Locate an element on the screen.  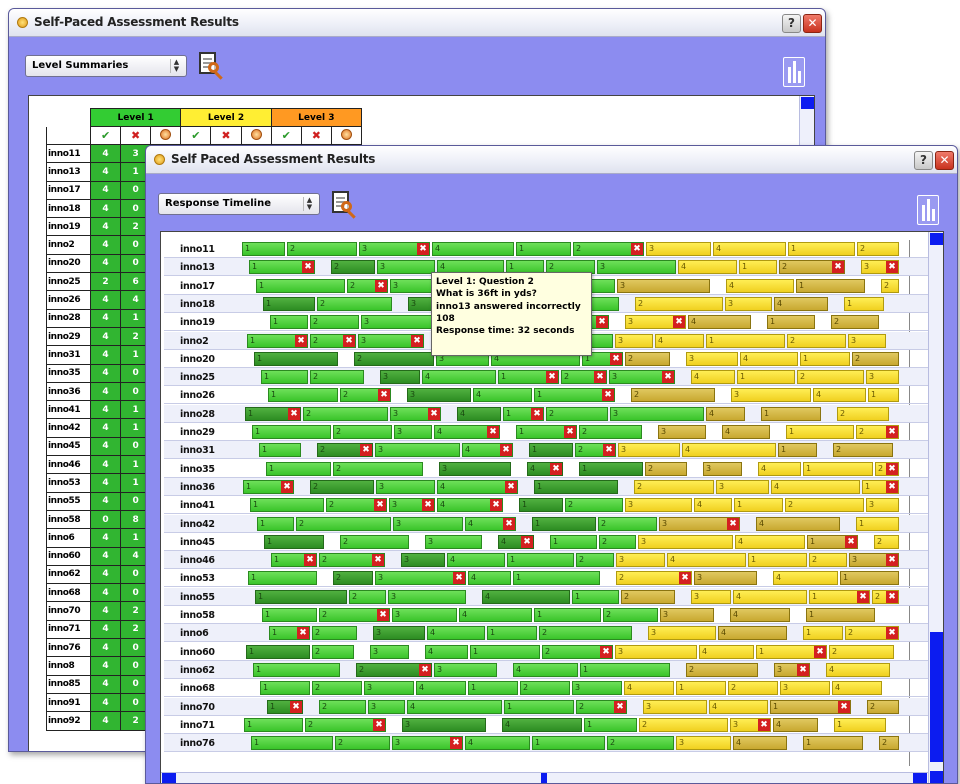
magnify-report-button is located at coordinates (344, 204).